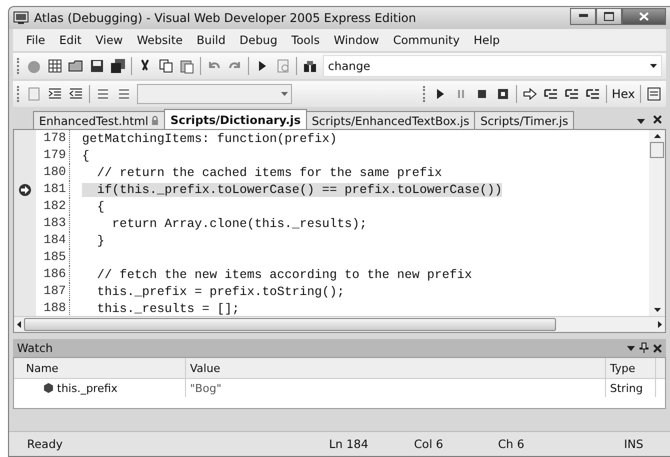  What do you see at coordinates (429, 444) in the screenshot?
I see `column-indicator: Col 6` at bounding box center [429, 444].